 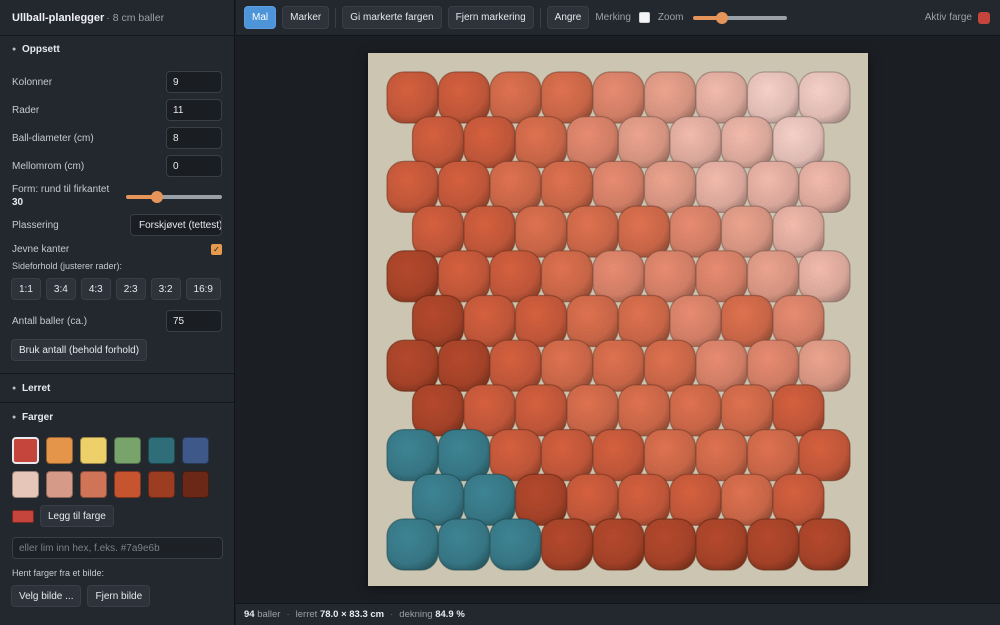 I want to click on zoom-slider, so click(x=740, y=17).